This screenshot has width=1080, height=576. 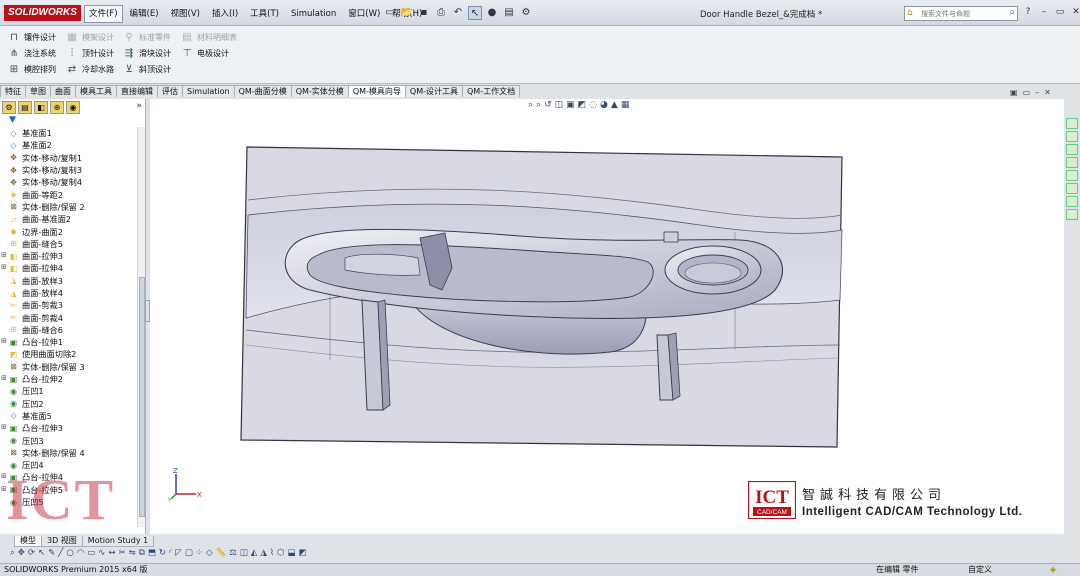 I want to click on ribbon-button: ⇶ 滑块设计, so click(x=147, y=54).